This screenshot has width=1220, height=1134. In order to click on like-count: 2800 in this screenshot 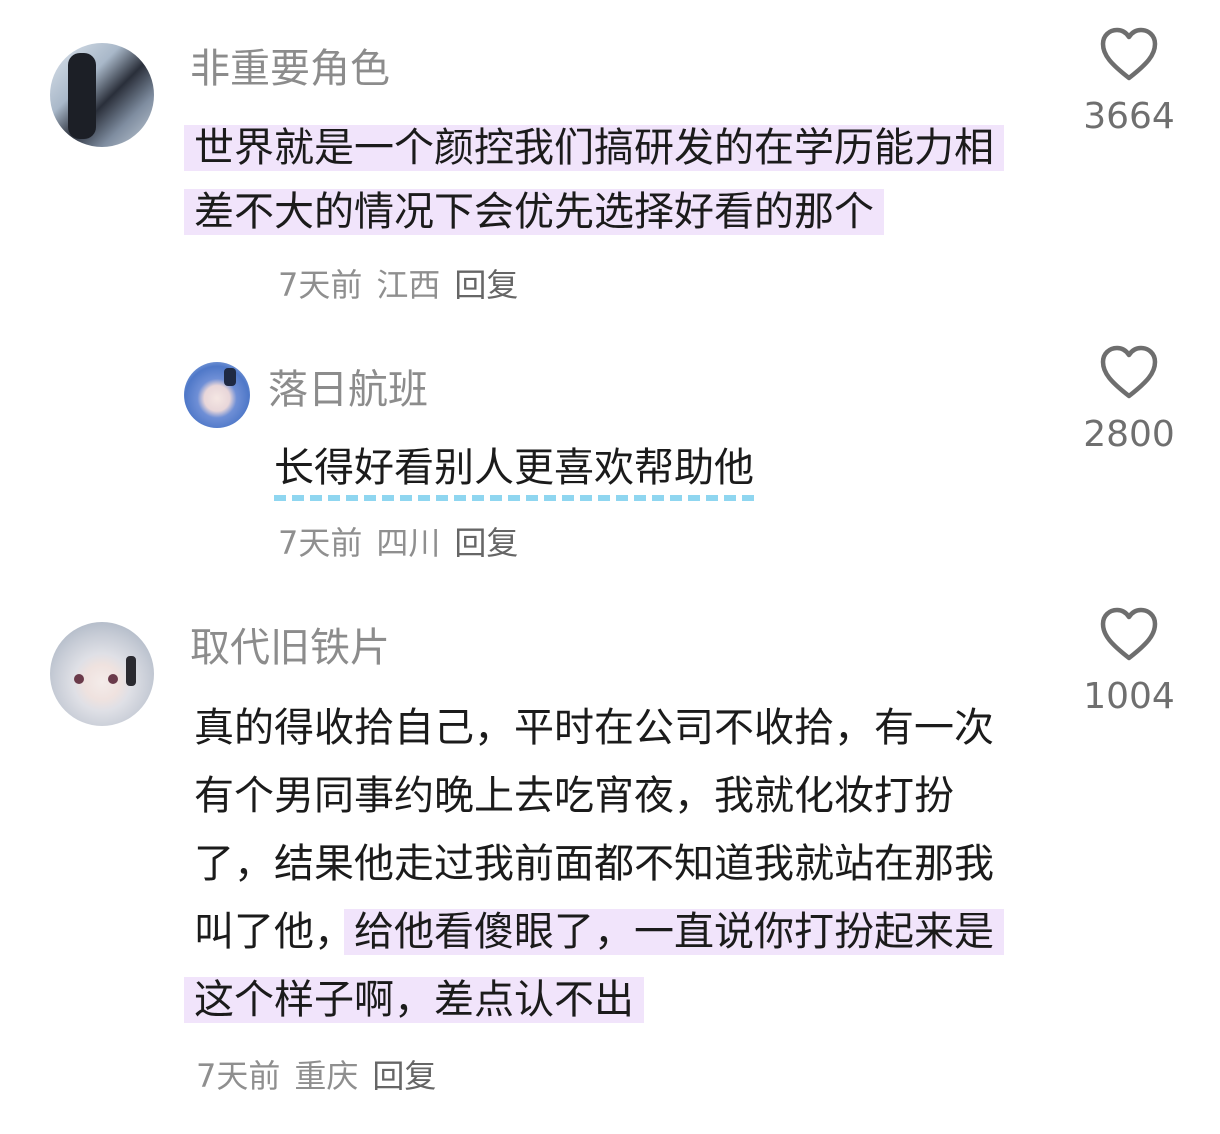, I will do `click(1129, 434)`.